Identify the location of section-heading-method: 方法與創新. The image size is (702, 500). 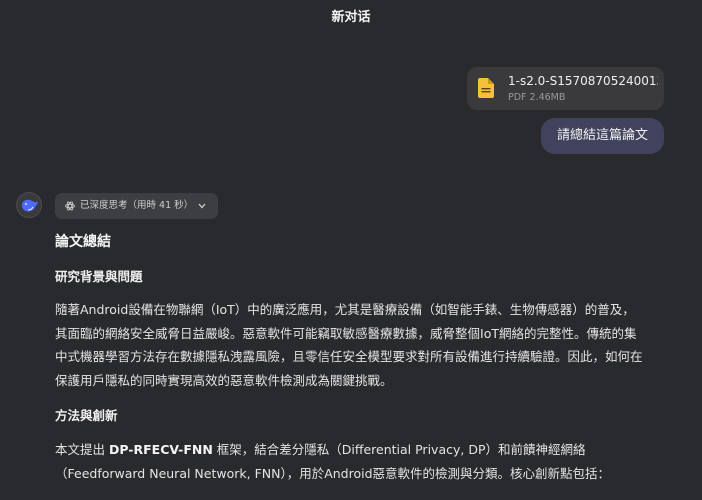
(86, 416).